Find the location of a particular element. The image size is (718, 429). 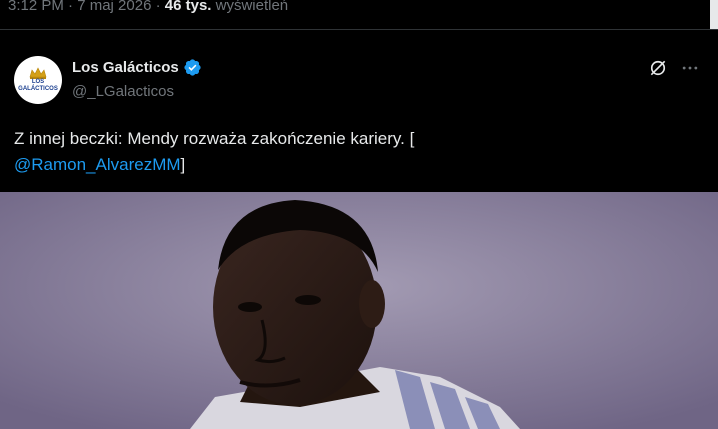

author-row: Los Galácticos is located at coordinates (137, 67).